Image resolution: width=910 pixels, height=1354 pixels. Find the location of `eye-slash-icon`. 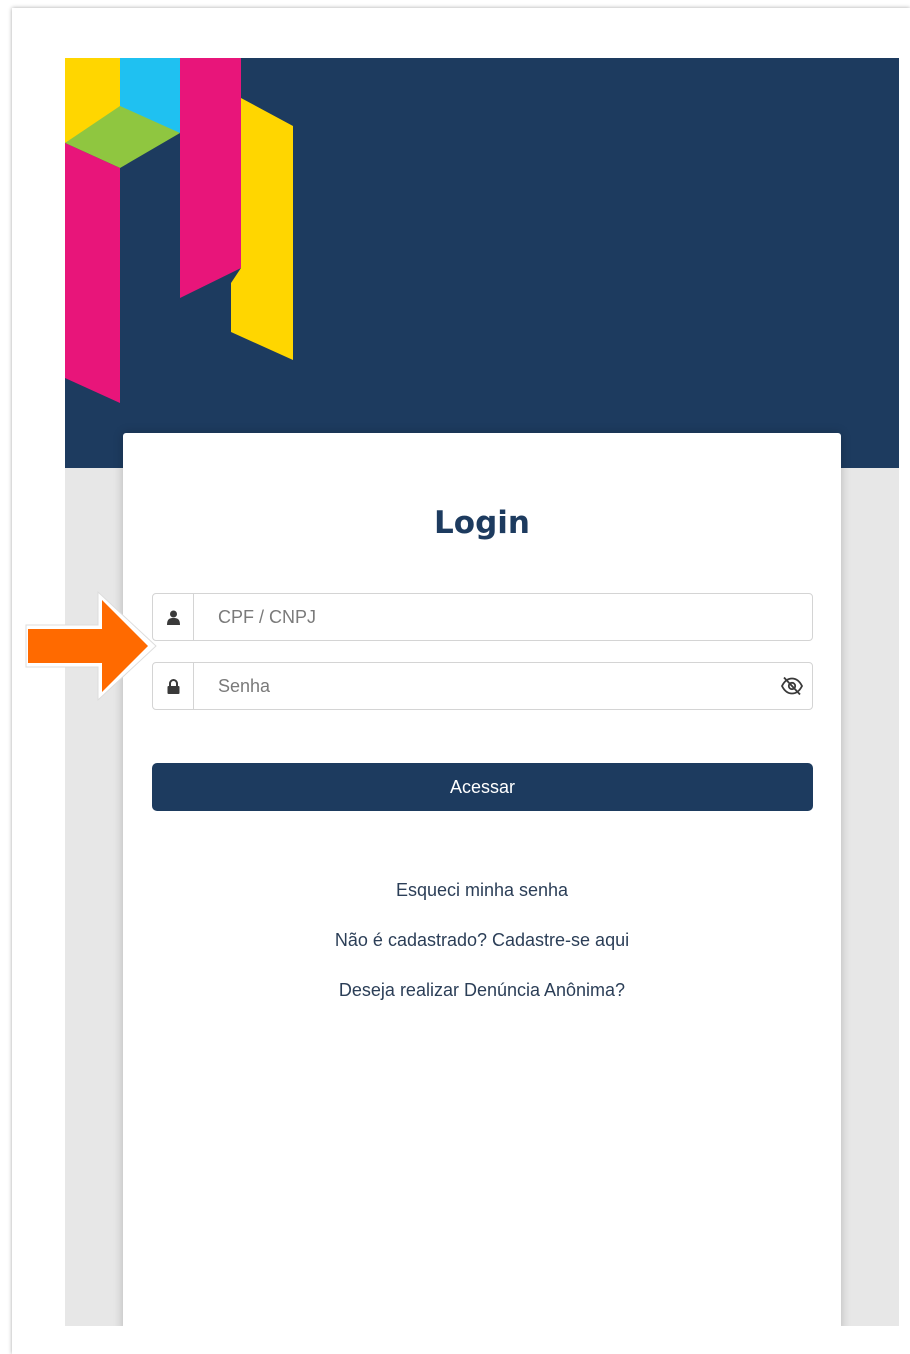

eye-slash-icon is located at coordinates (792, 686).